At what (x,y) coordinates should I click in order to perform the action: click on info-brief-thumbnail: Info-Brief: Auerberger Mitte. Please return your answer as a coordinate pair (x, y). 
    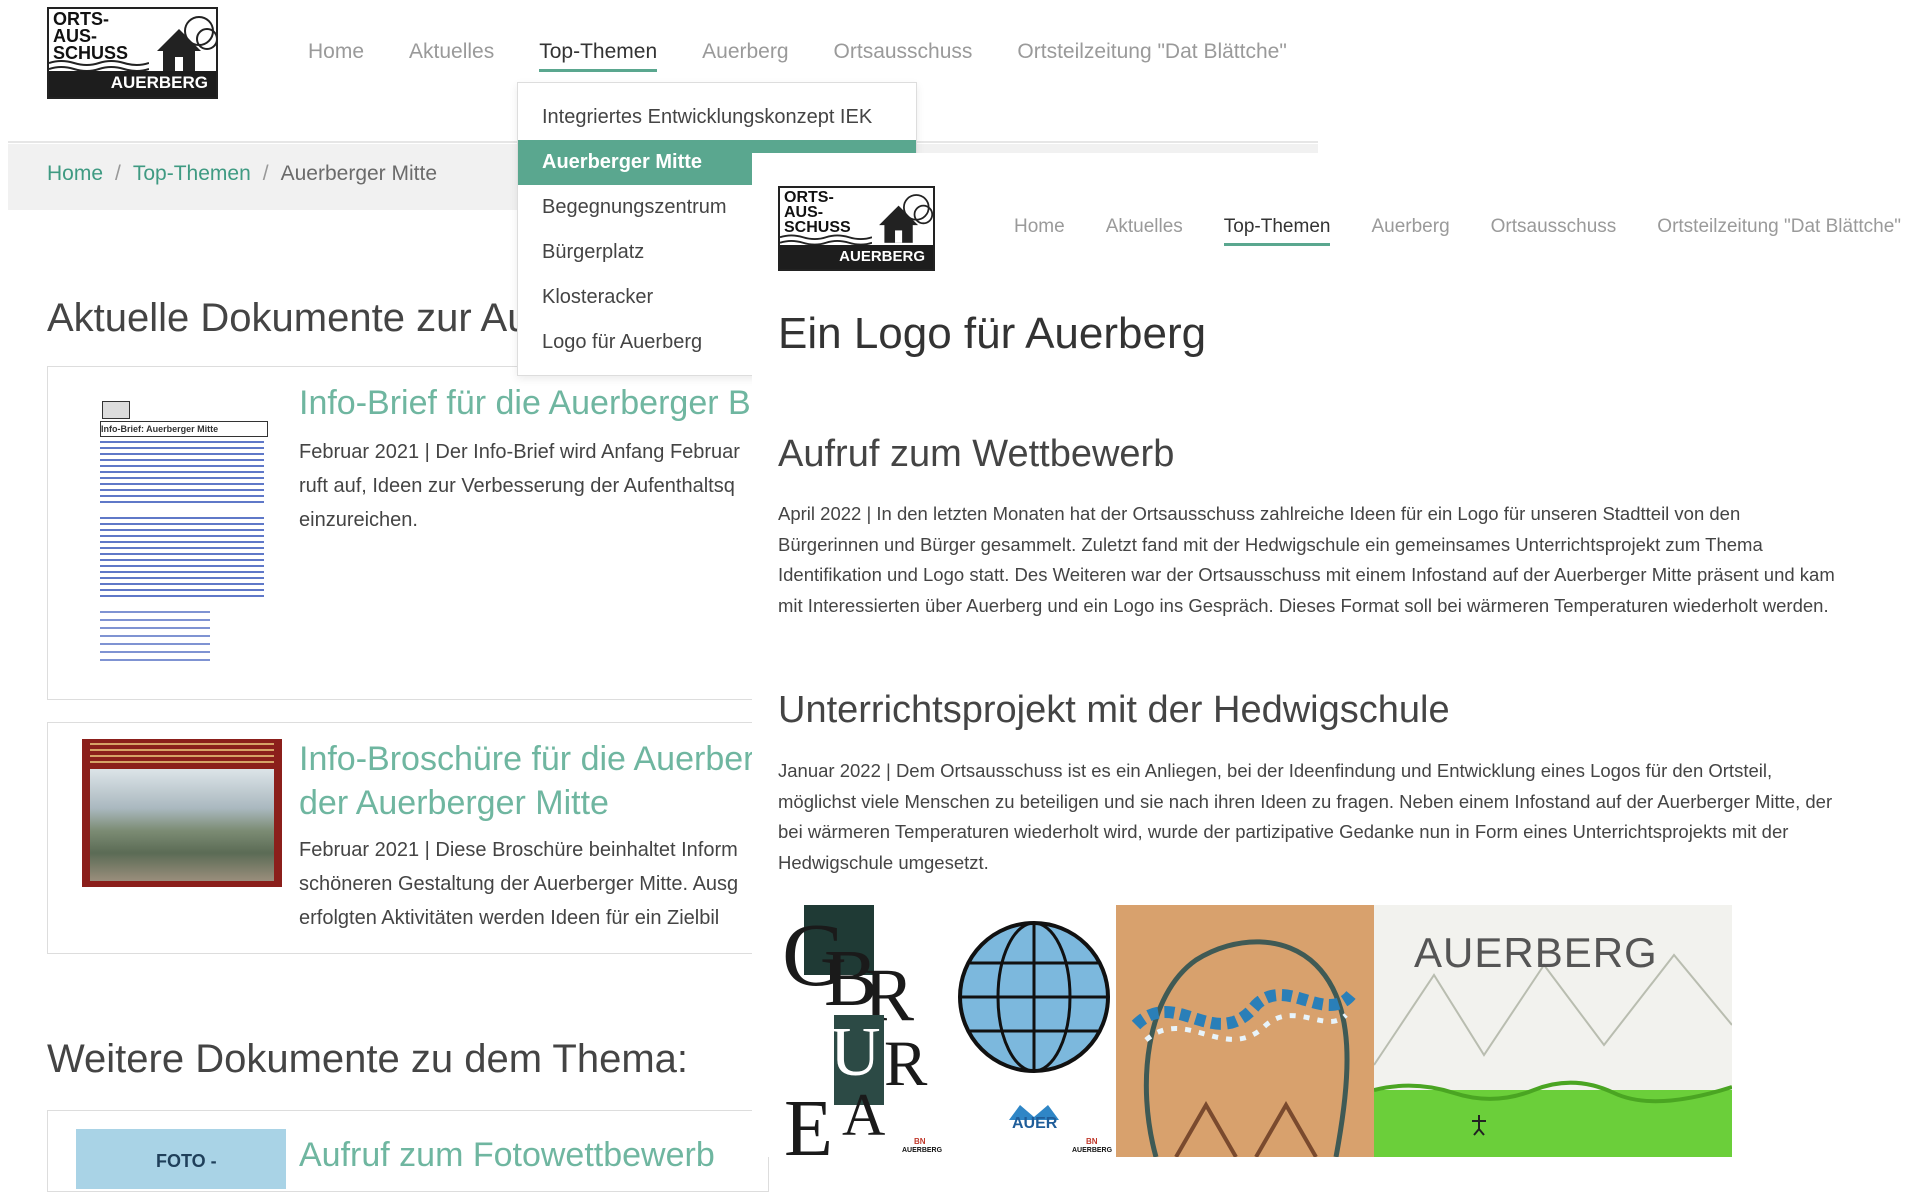
    Looking at the image, I should click on (184, 533).